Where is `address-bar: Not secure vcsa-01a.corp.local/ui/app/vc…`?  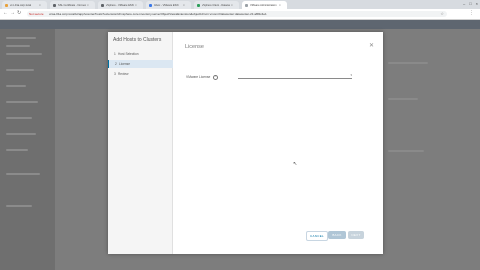
address-bar: Not secure vcsa-01a.corp.local/ui/app/vc… is located at coordinates (237, 14).